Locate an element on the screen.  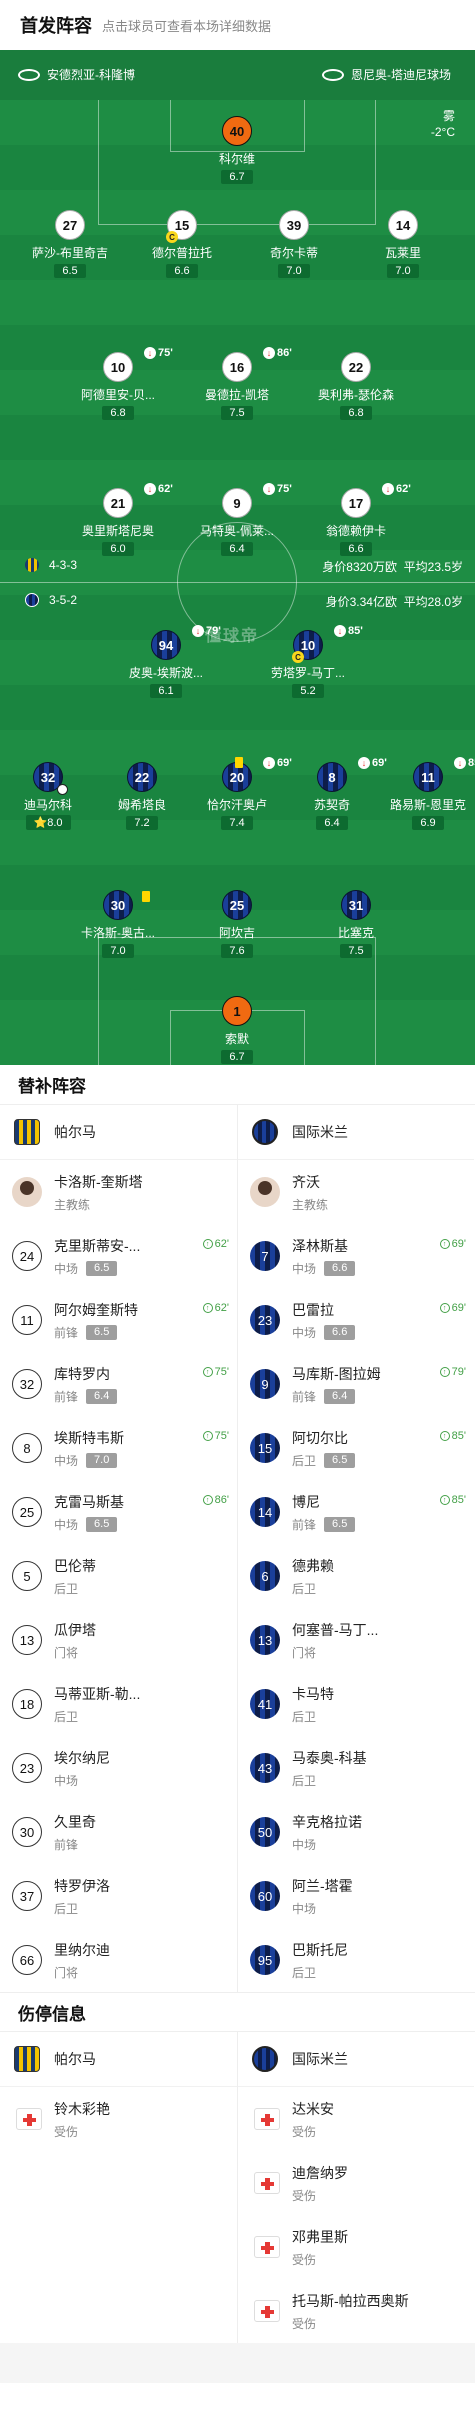
pitch-player: 14 瓦莱里 7.0 is located at coordinates (403, 244).